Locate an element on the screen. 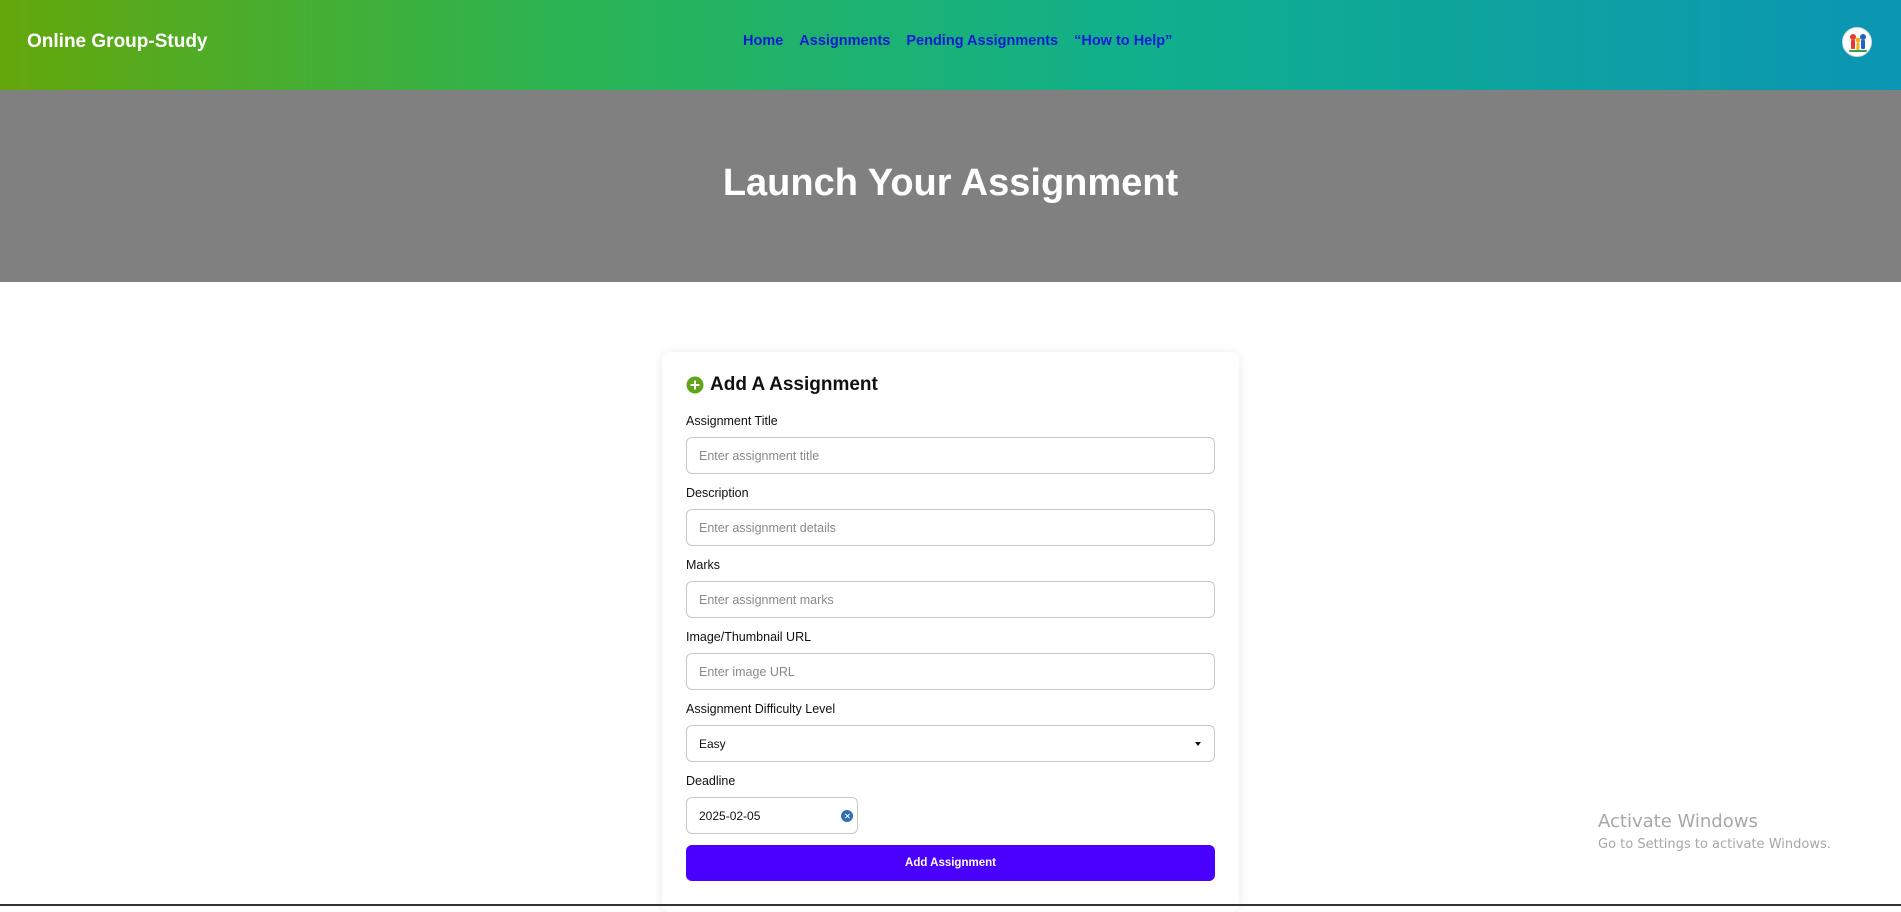 This screenshot has height=912, width=1901. add-assignment-button: Add Assignment is located at coordinates (950, 863).